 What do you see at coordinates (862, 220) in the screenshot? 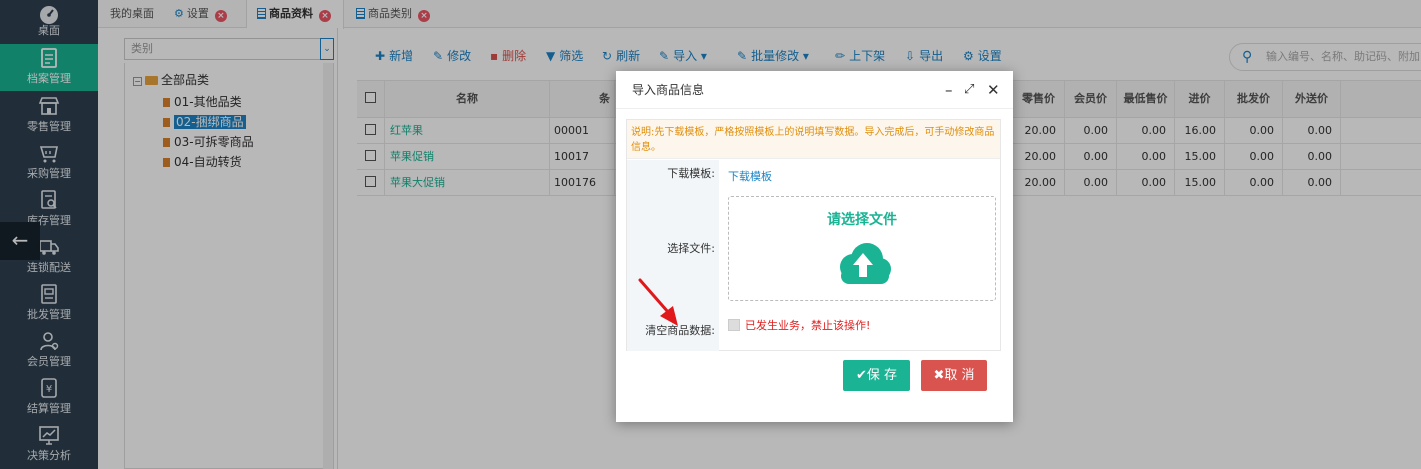
I see `upload-prompt: 请选择文件` at bounding box center [862, 220].